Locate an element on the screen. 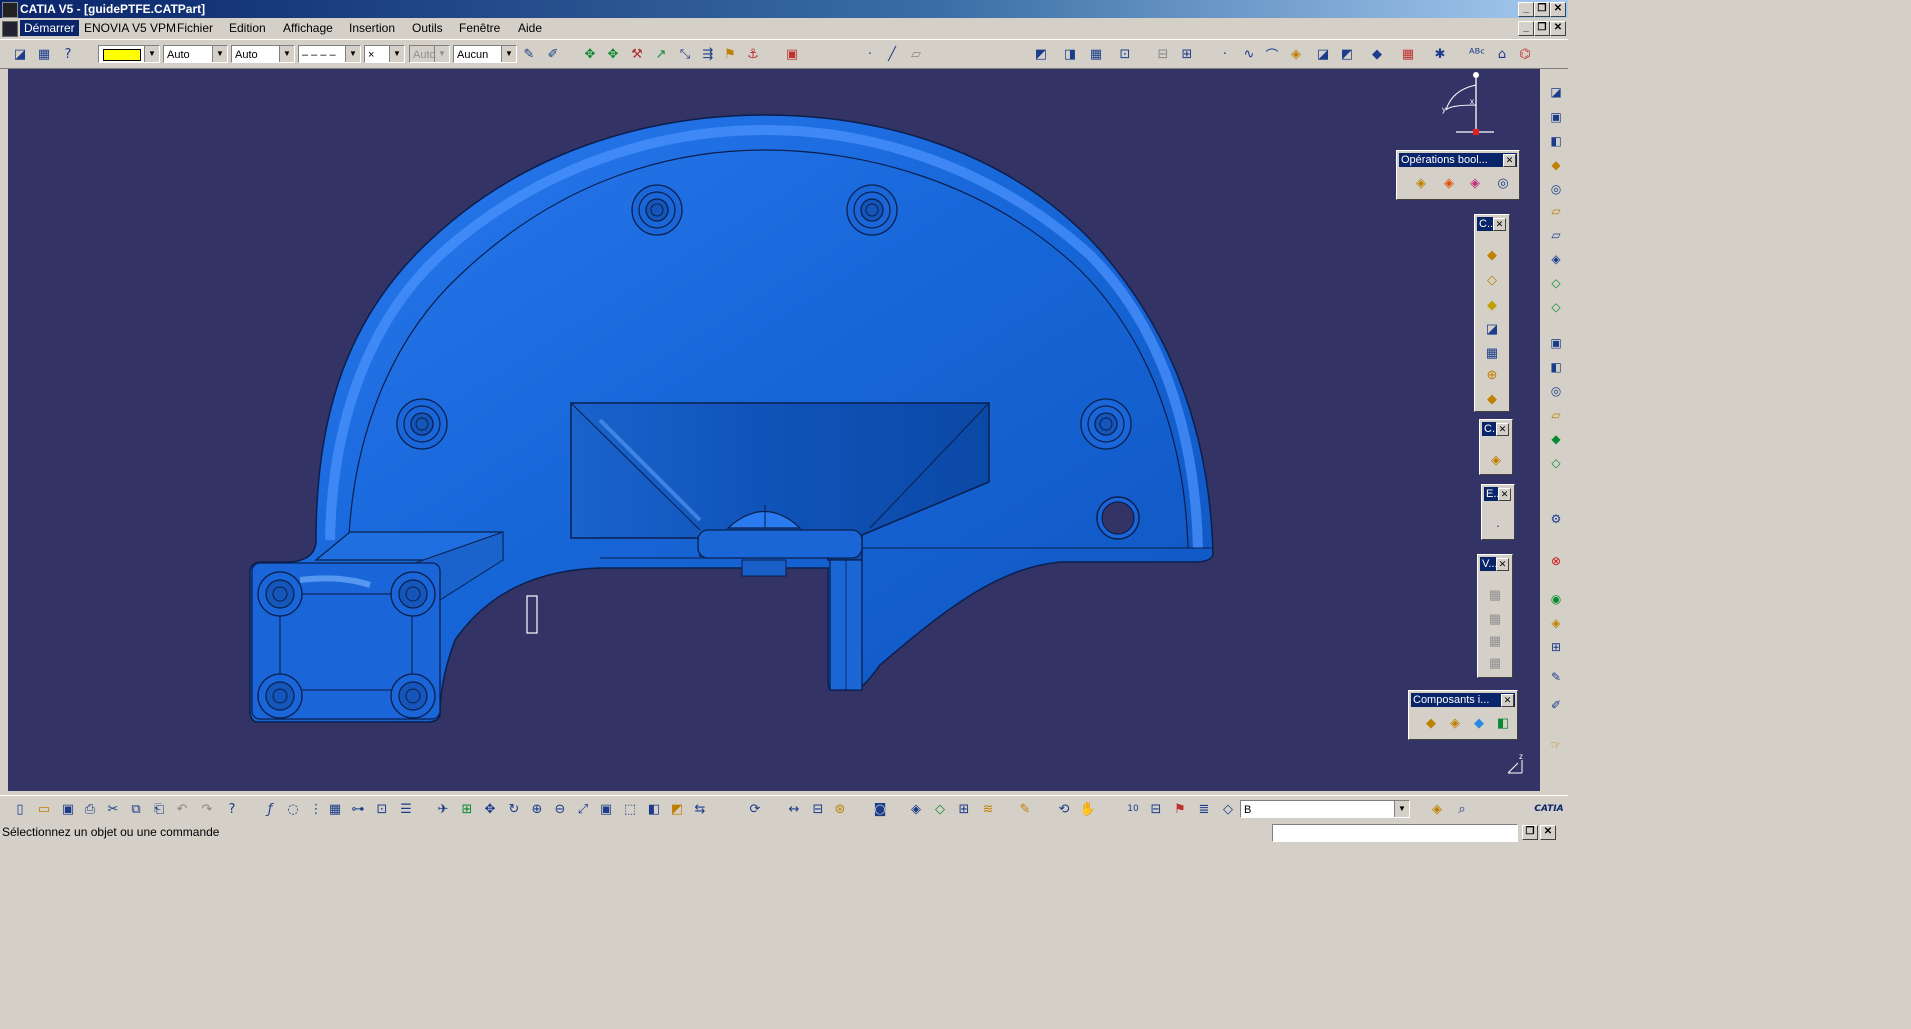  anchor-icon: ⚓ is located at coordinates (753, 54).